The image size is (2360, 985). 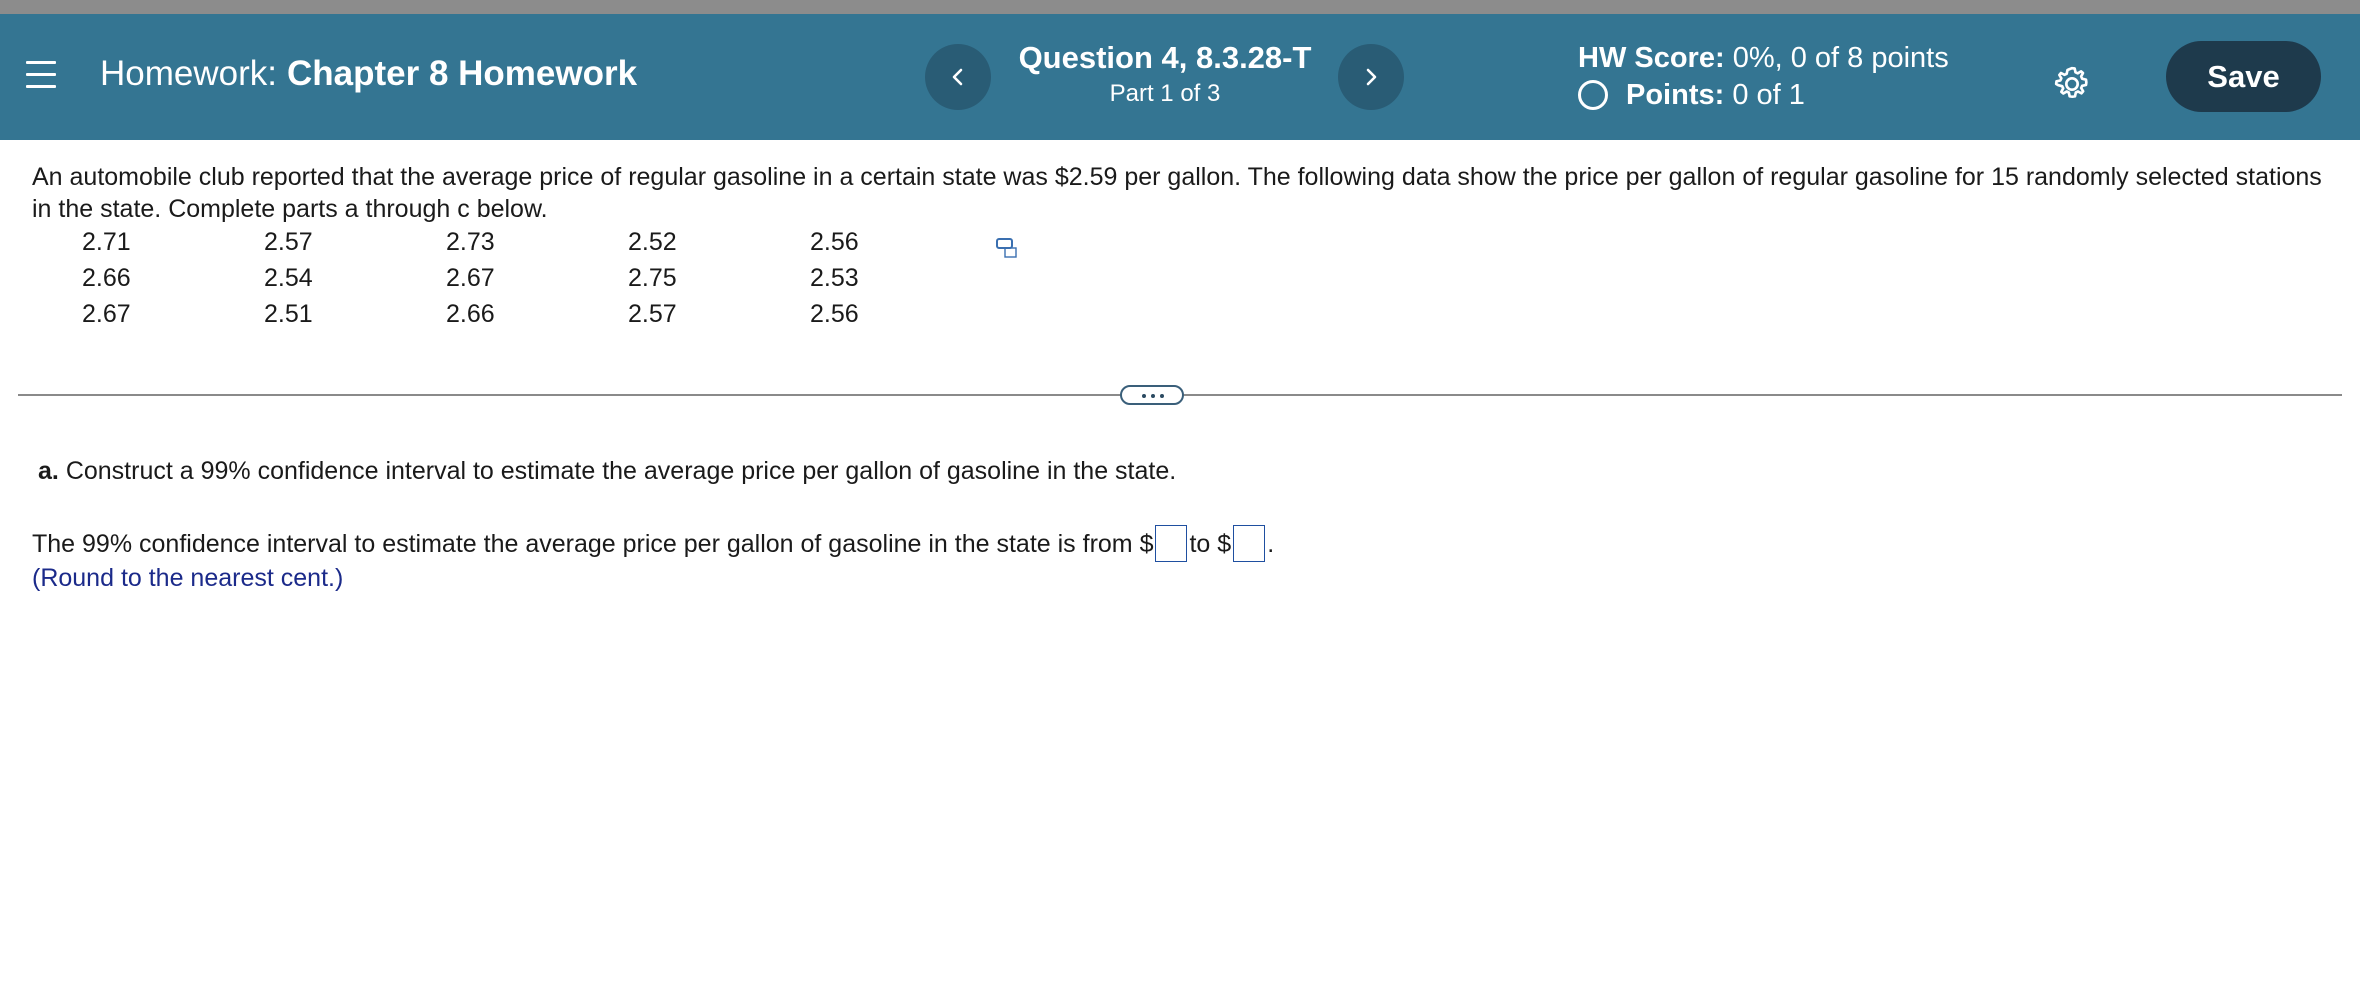 What do you see at coordinates (288, 278) in the screenshot?
I see `data-cell: 2.54` at bounding box center [288, 278].